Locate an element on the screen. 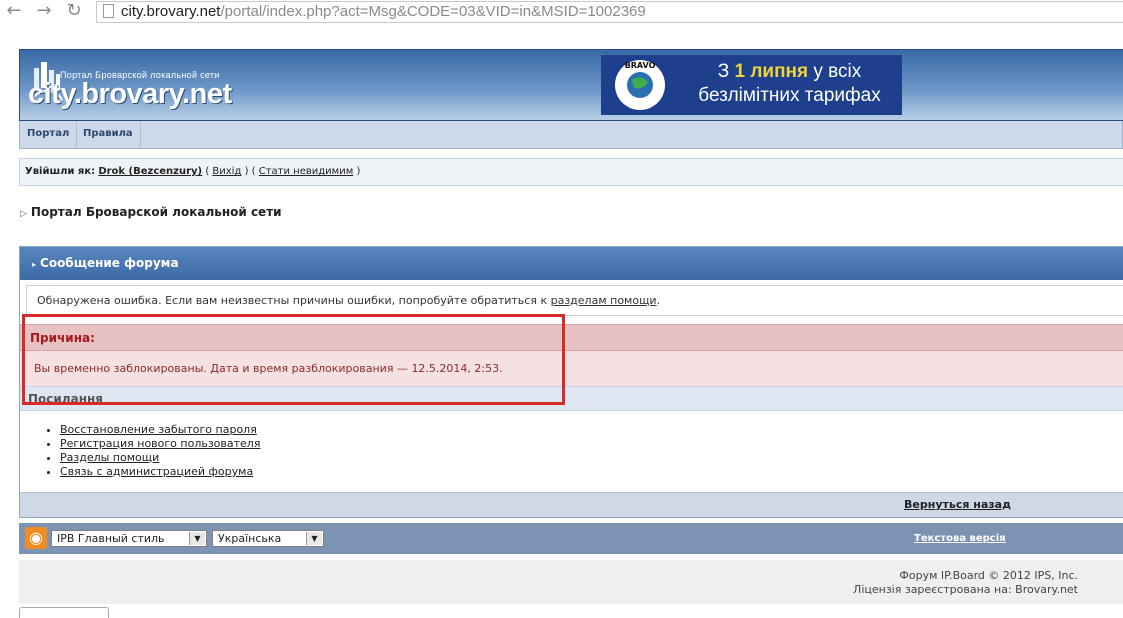 The height and width of the screenshot is (618, 1123). register-link: Регистрация нового пользователя is located at coordinates (160, 443).